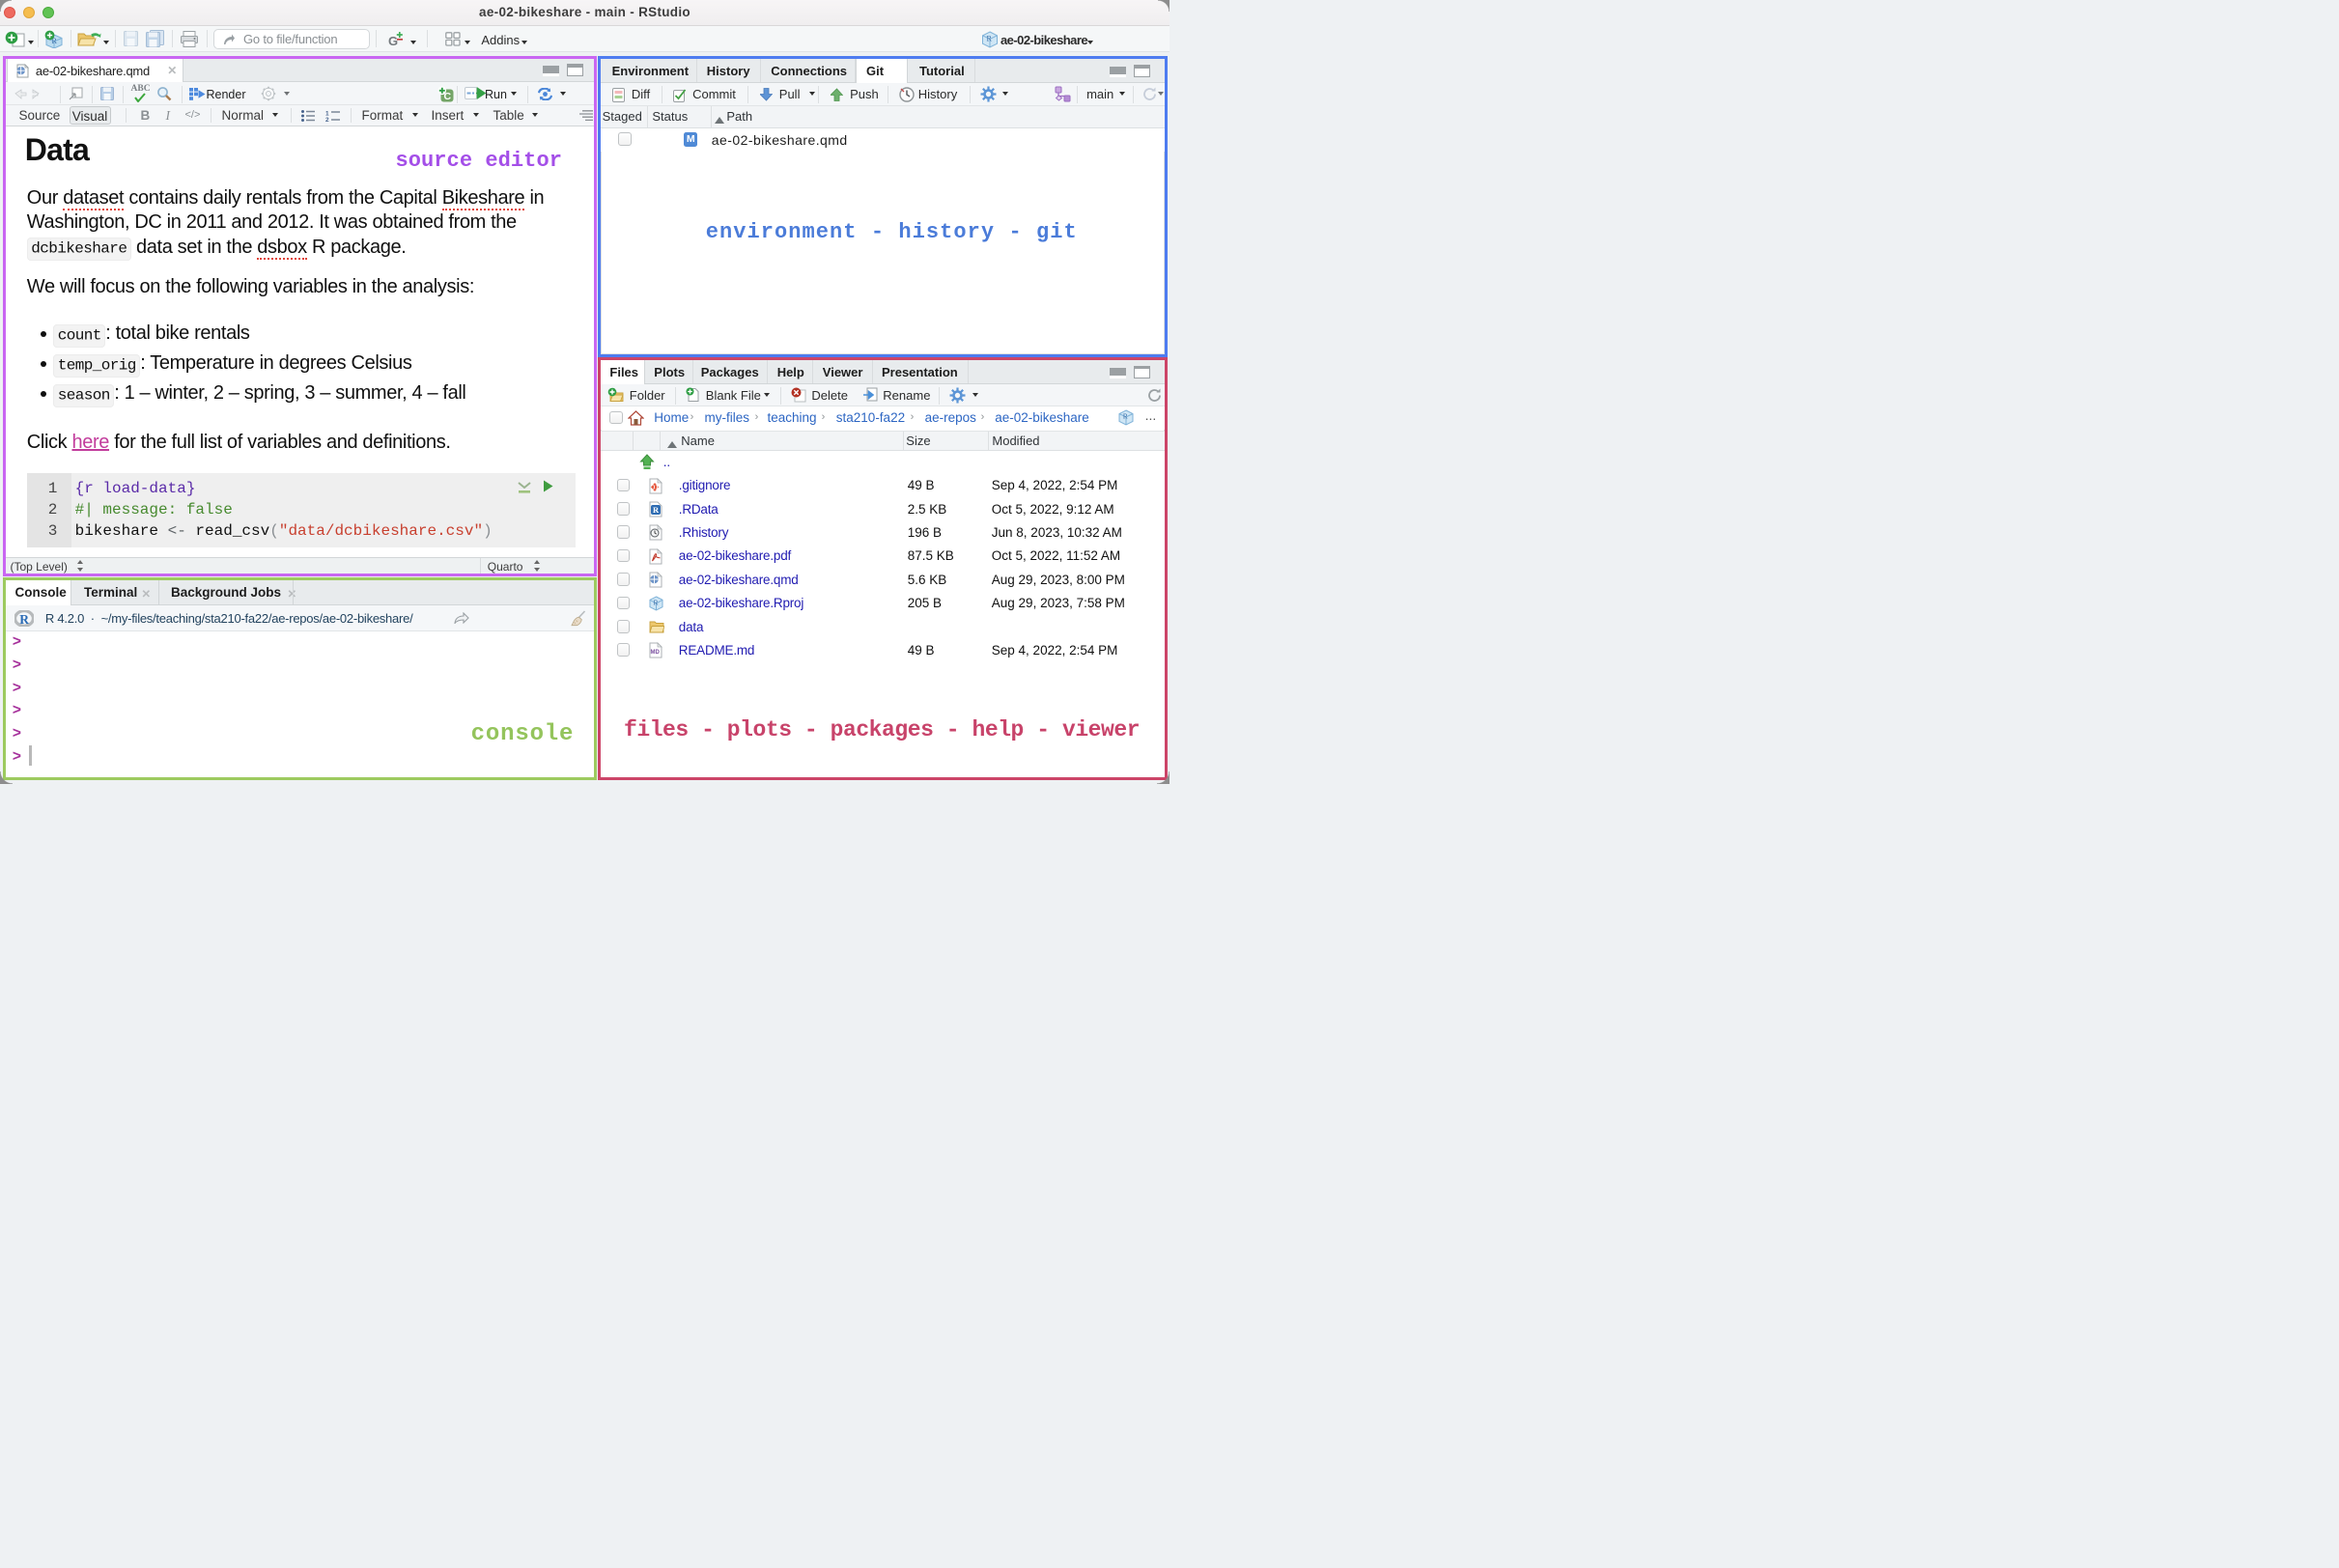 The width and height of the screenshot is (2339, 1568). Describe the element at coordinates (327, 120) in the screenshot. I see `svg-text: 2` at that location.